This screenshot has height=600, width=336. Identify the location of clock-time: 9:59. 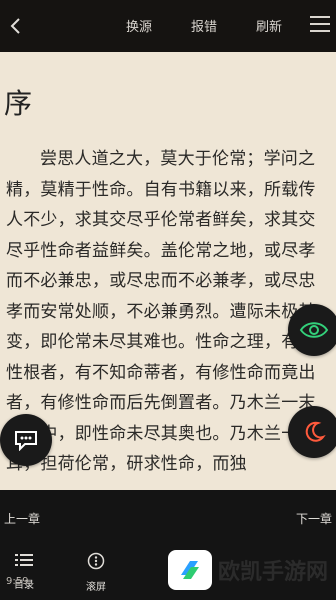
(17, 581).